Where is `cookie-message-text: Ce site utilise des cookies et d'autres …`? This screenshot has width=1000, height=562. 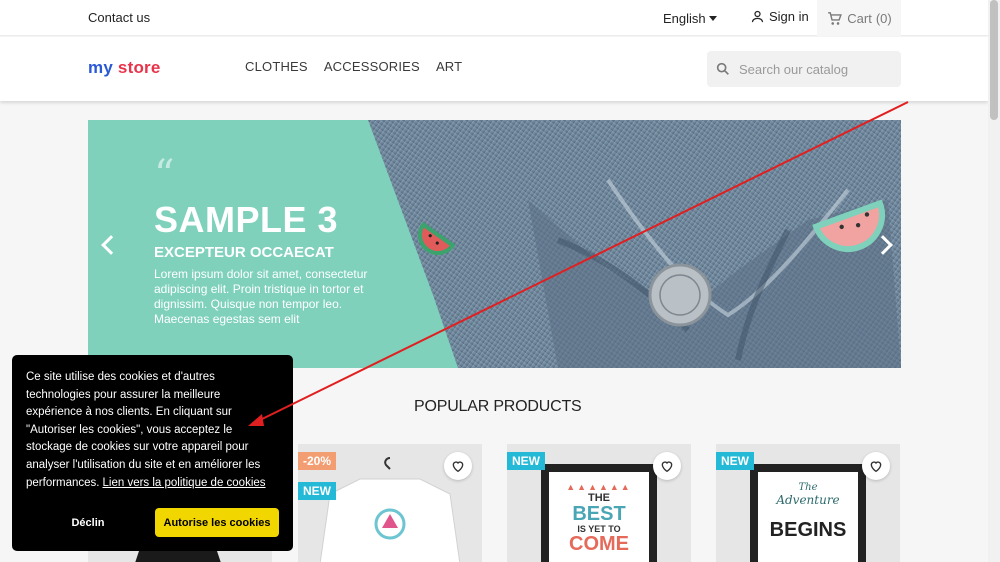
cookie-message-text: Ce site utilise des cookies et d'autres … is located at coordinates (143, 430).